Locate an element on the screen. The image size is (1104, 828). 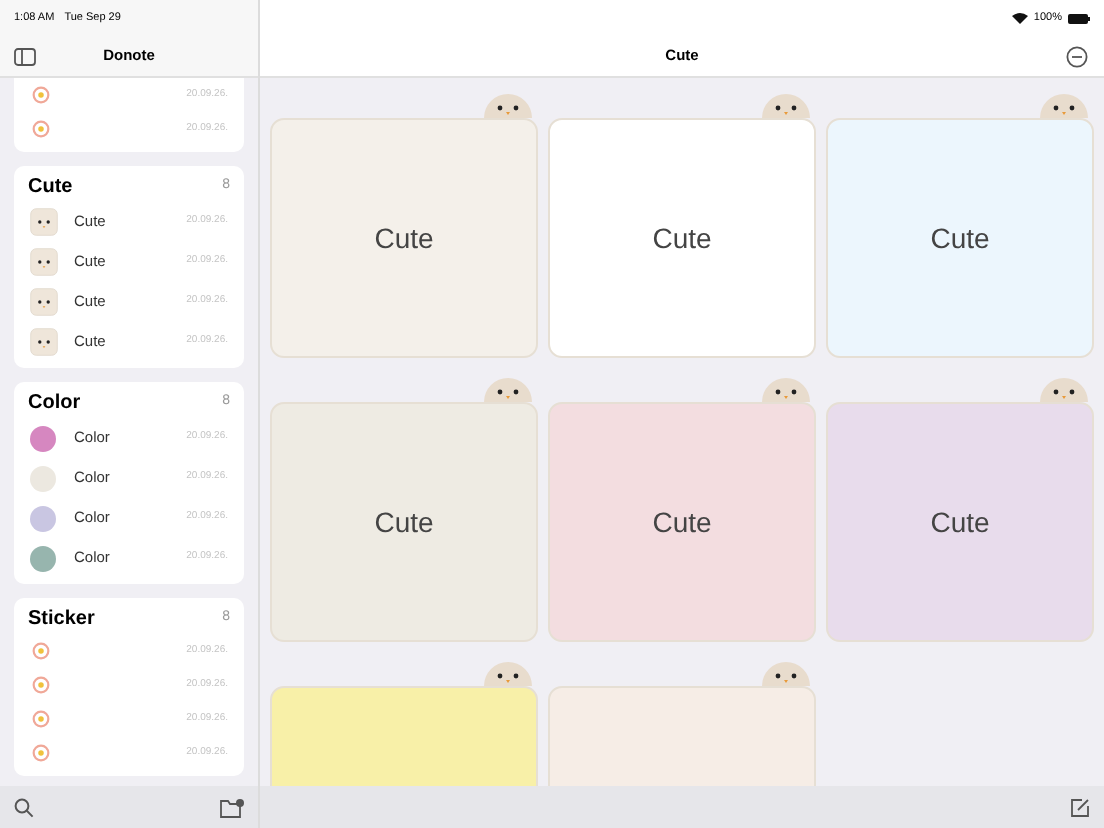
group-title: Cute is located at coordinates (50, 187).